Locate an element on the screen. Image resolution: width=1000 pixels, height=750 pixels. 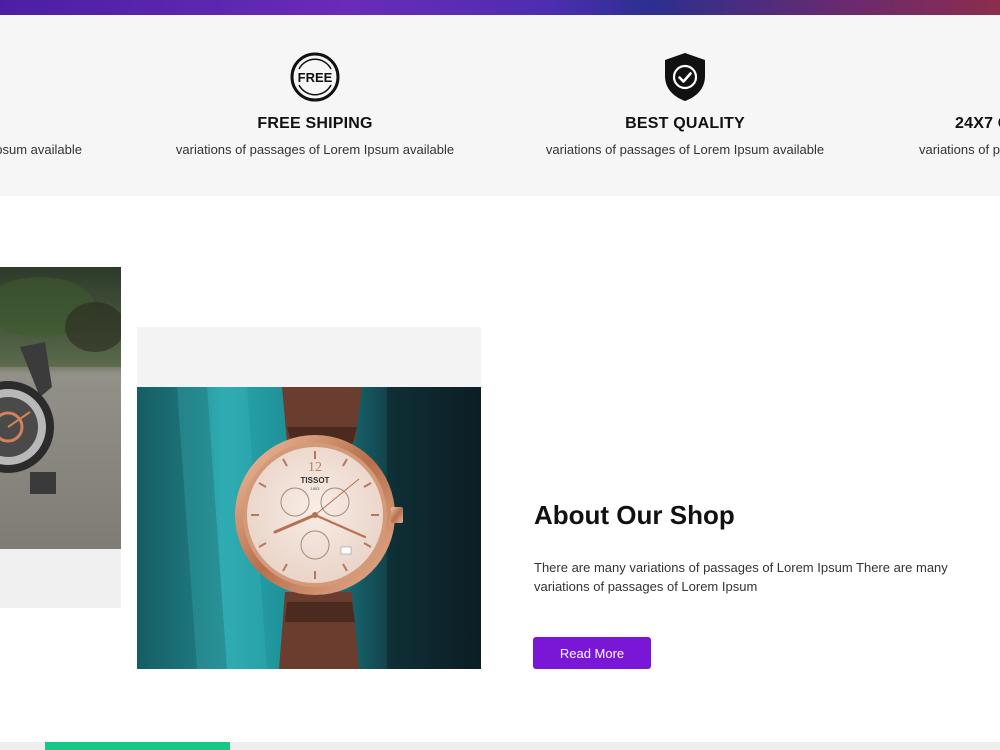
free-badge-icon: FREE is located at coordinates (315, 77).